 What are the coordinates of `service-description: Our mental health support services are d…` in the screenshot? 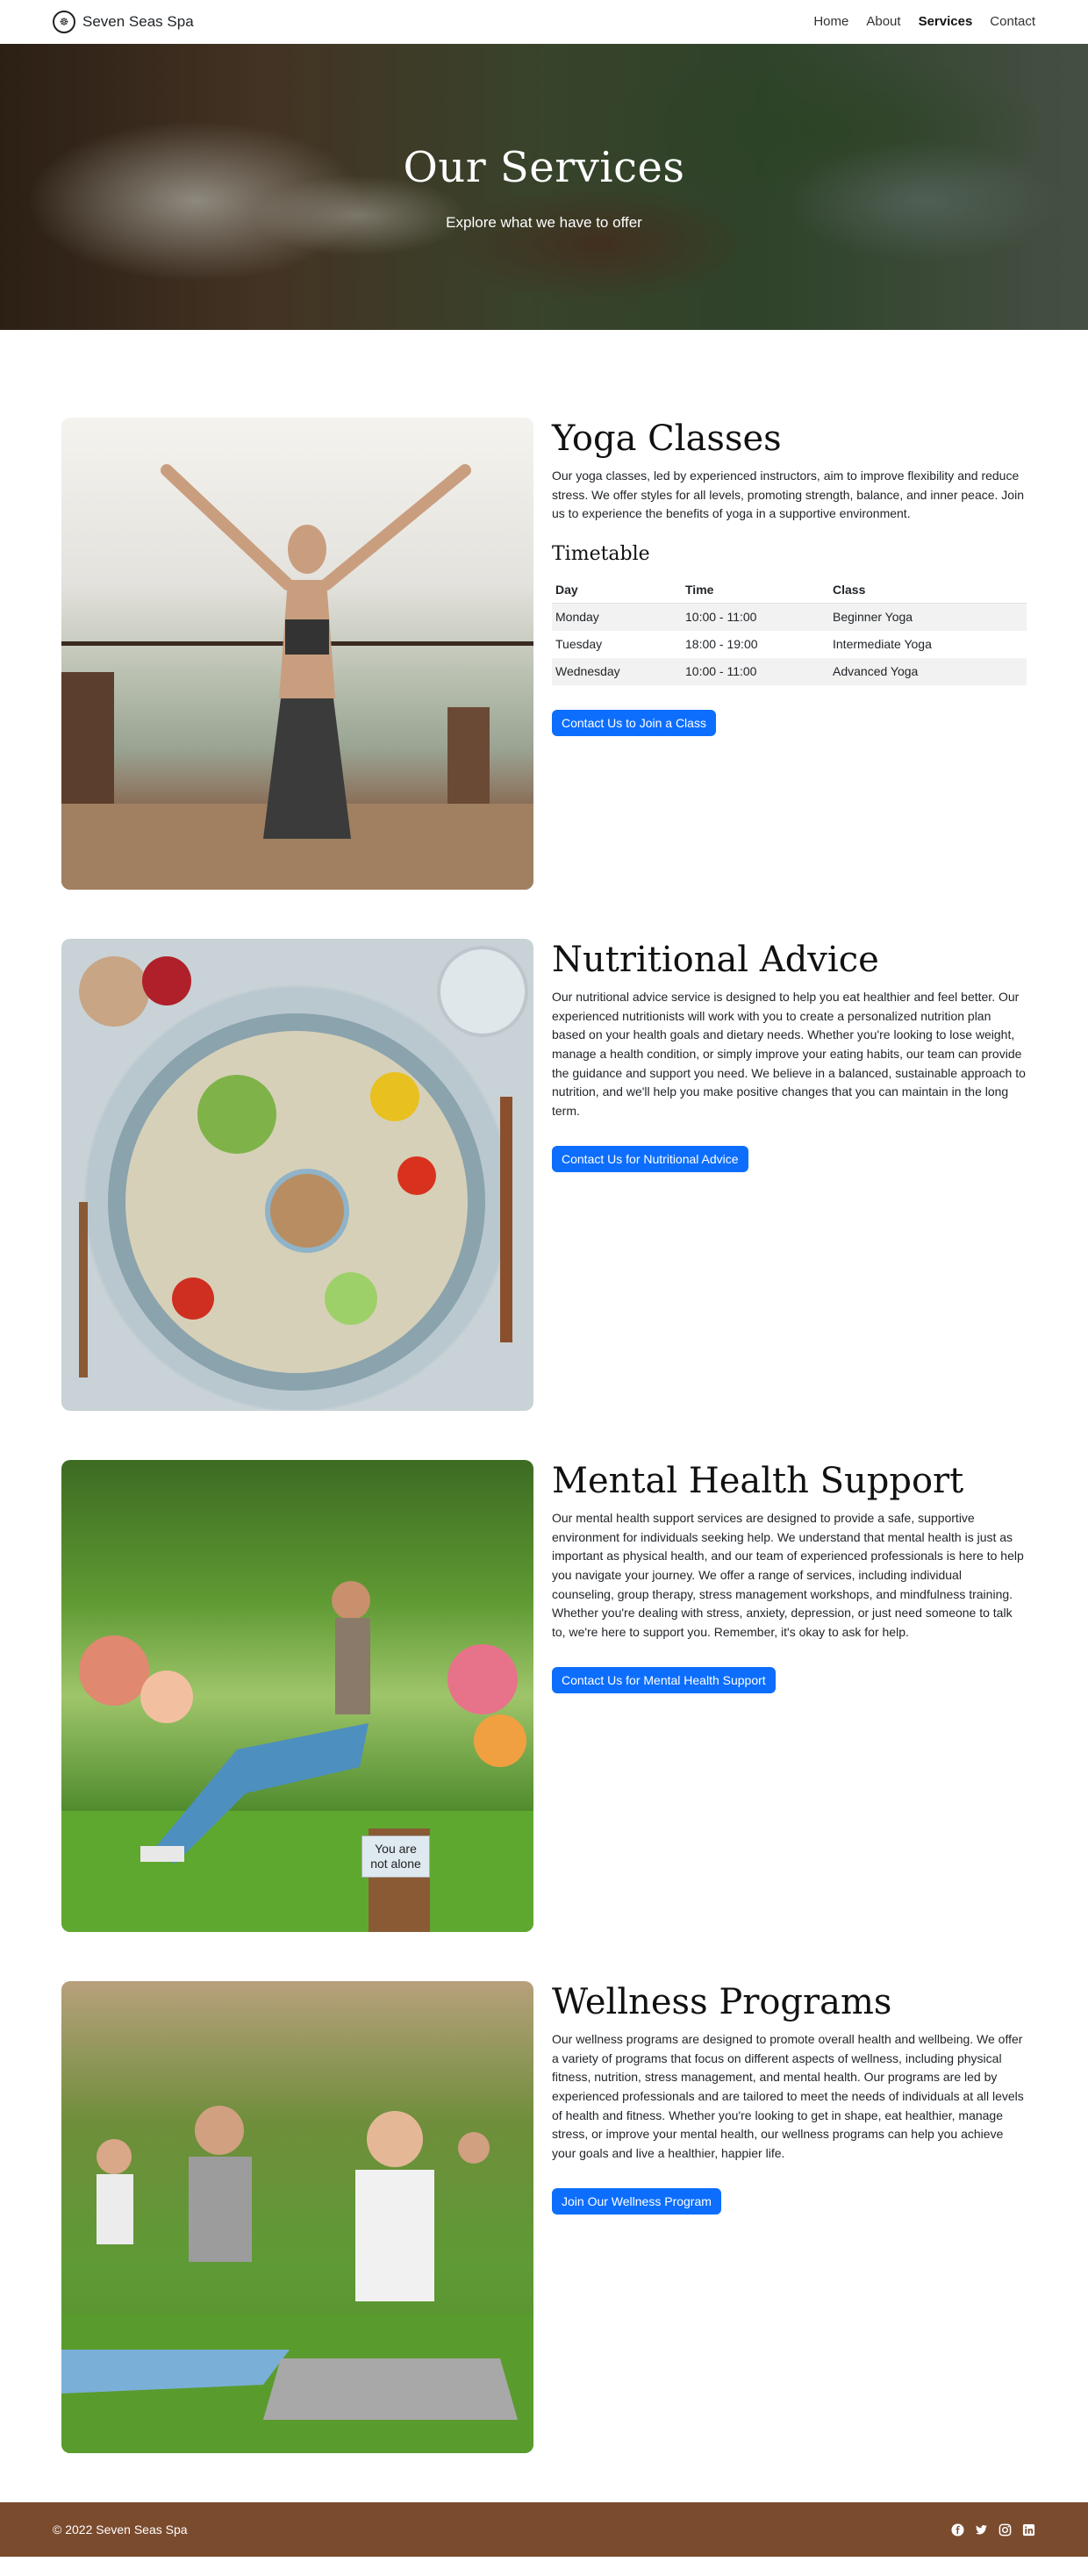 It's located at (788, 1575).